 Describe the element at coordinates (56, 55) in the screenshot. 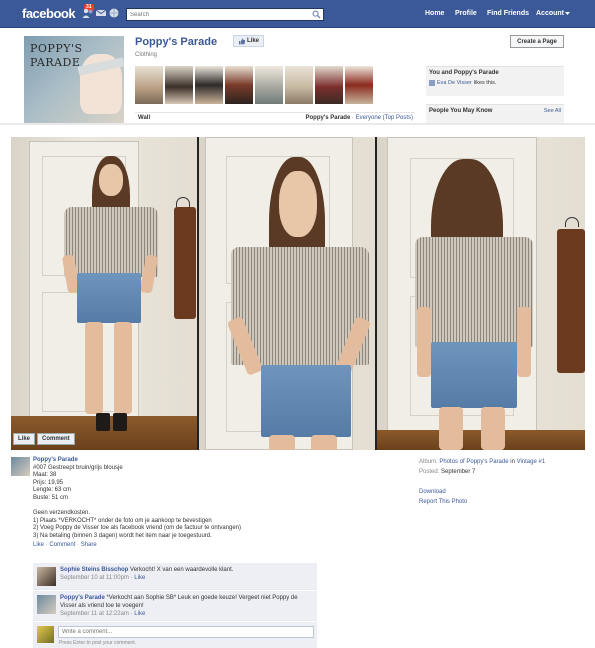

I see `profile-picture-text: POPPY'S PARADE` at that location.